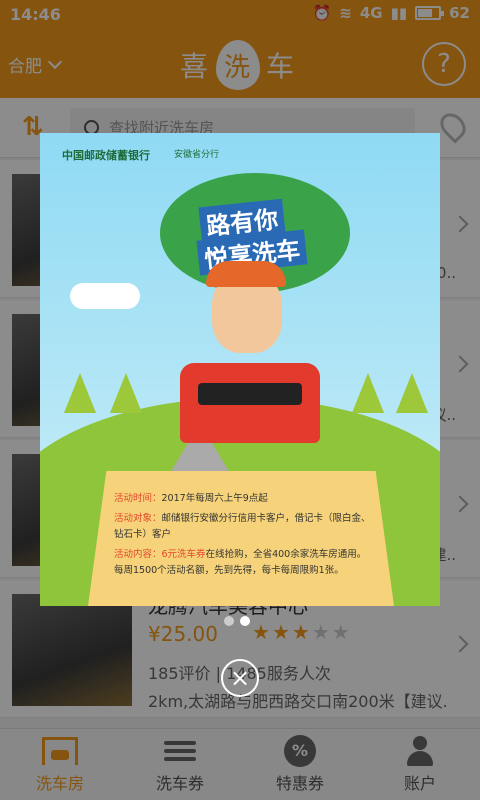 The height and width of the screenshot is (800, 480). Describe the element at coordinates (246, 274) in the screenshot. I see `driver-hat` at that location.